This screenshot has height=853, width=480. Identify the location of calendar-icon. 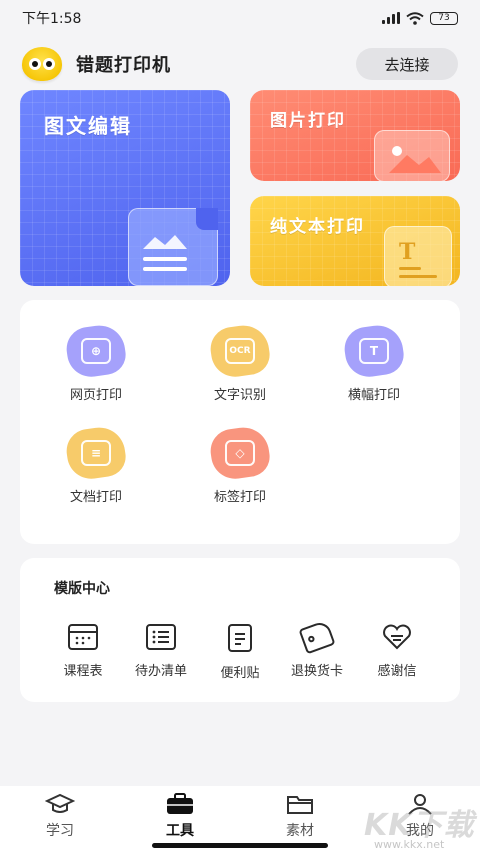
(83, 637).